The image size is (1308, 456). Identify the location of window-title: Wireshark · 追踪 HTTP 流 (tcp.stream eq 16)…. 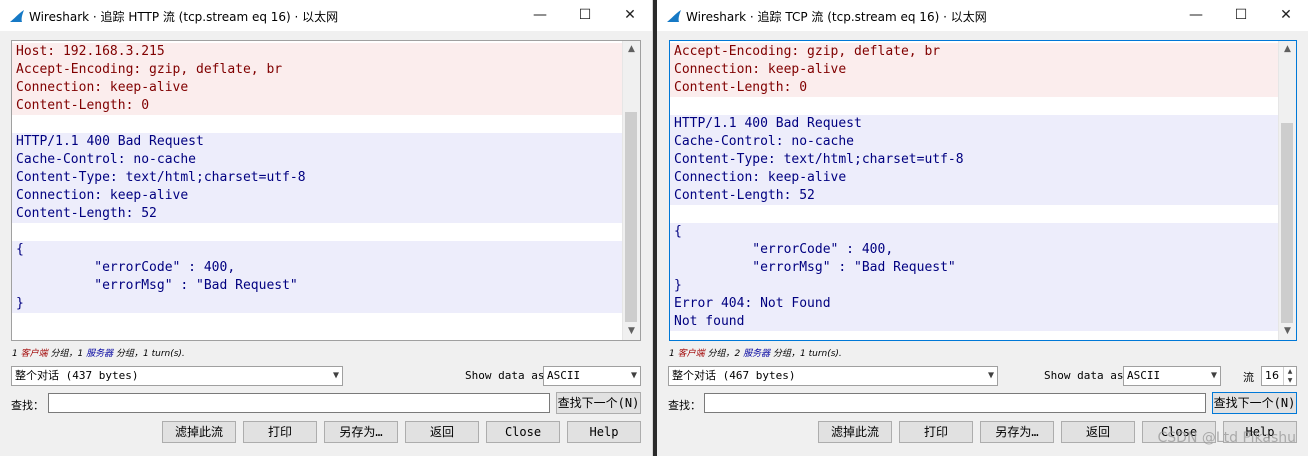
(184, 17).